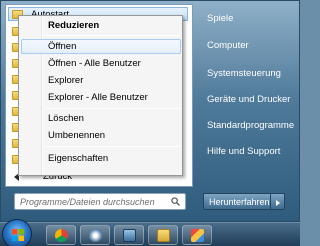  Describe the element at coordinates (66, 118) in the screenshot. I see `menu-item-loeschen: Löschen` at that location.